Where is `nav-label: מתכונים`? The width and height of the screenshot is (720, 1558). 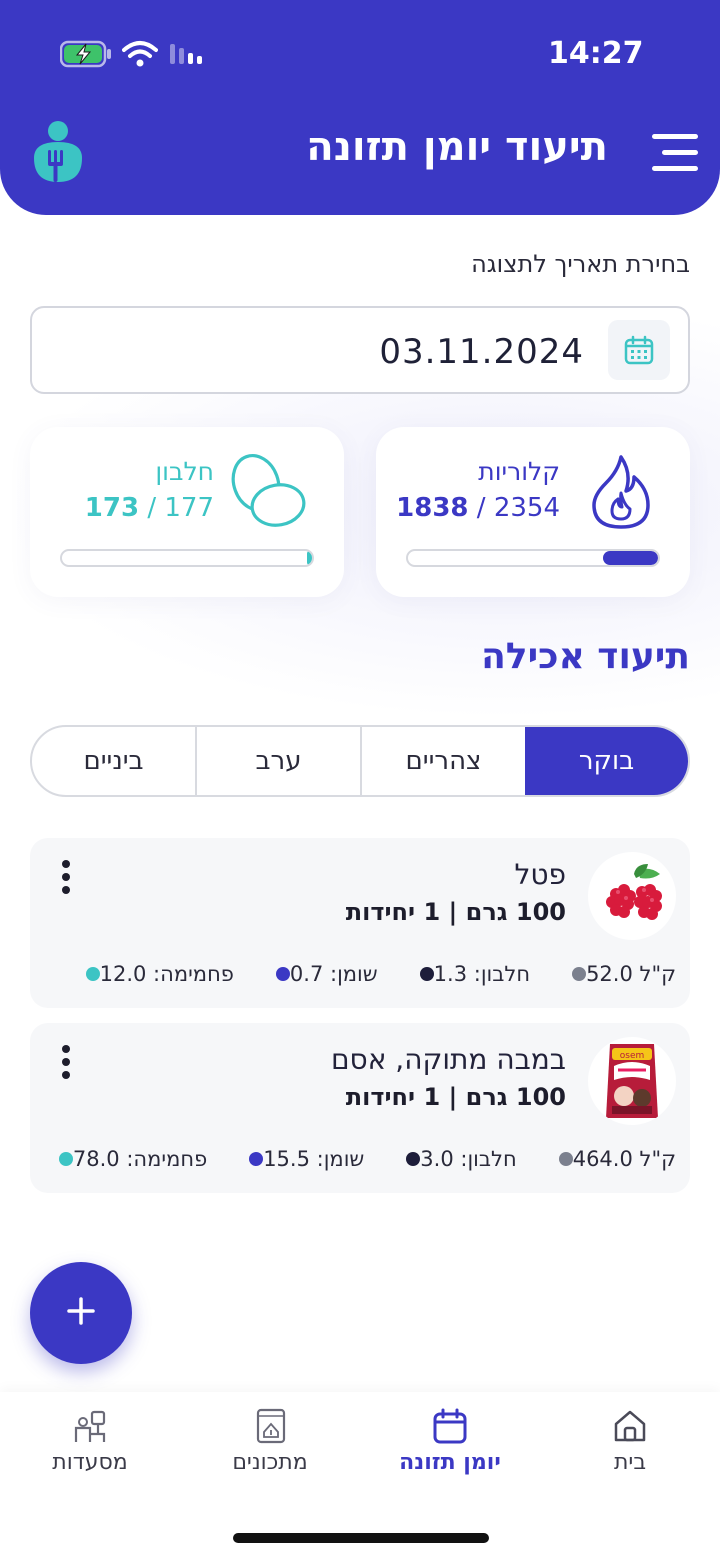 nav-label: מתכונים is located at coordinates (270, 1462).